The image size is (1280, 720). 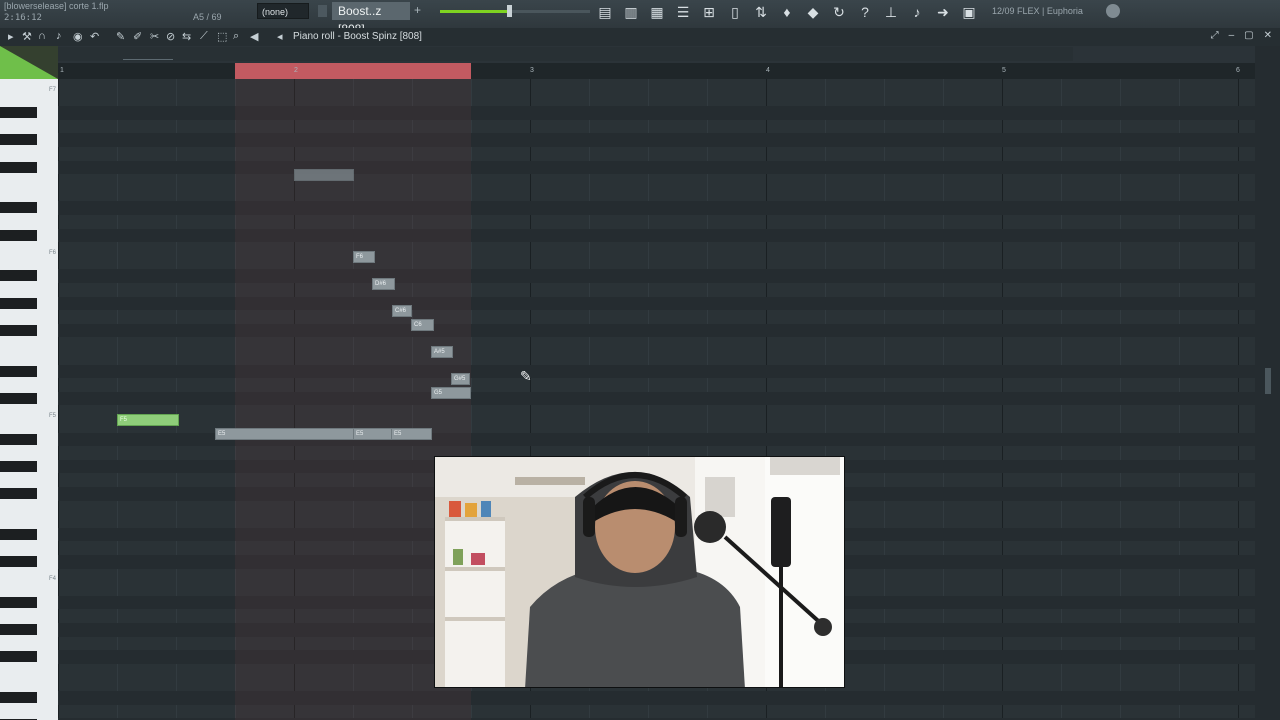 I want to click on undo-icon: ↻, so click(x=839, y=12).